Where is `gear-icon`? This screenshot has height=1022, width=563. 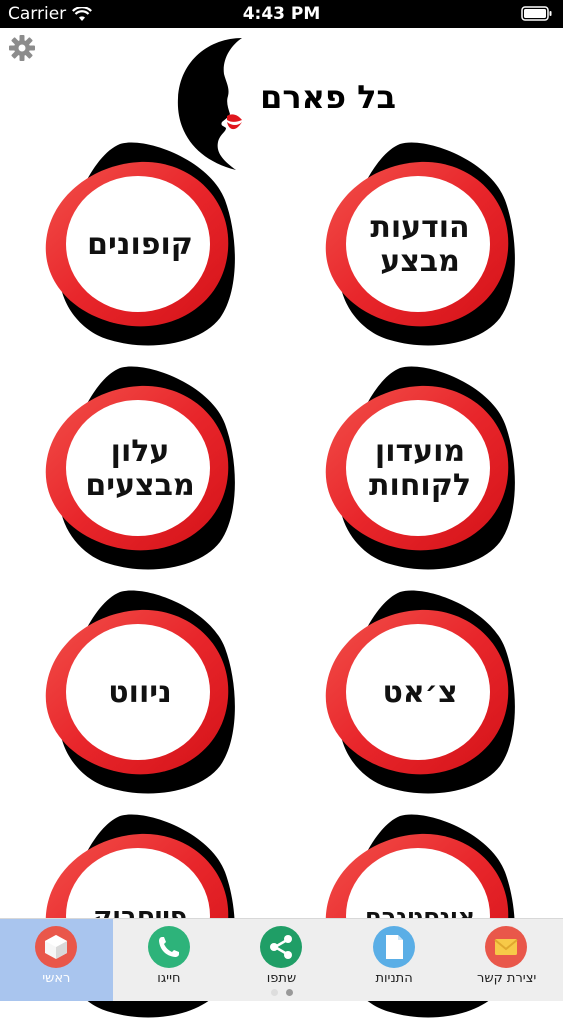
gear-icon is located at coordinates (22, 48).